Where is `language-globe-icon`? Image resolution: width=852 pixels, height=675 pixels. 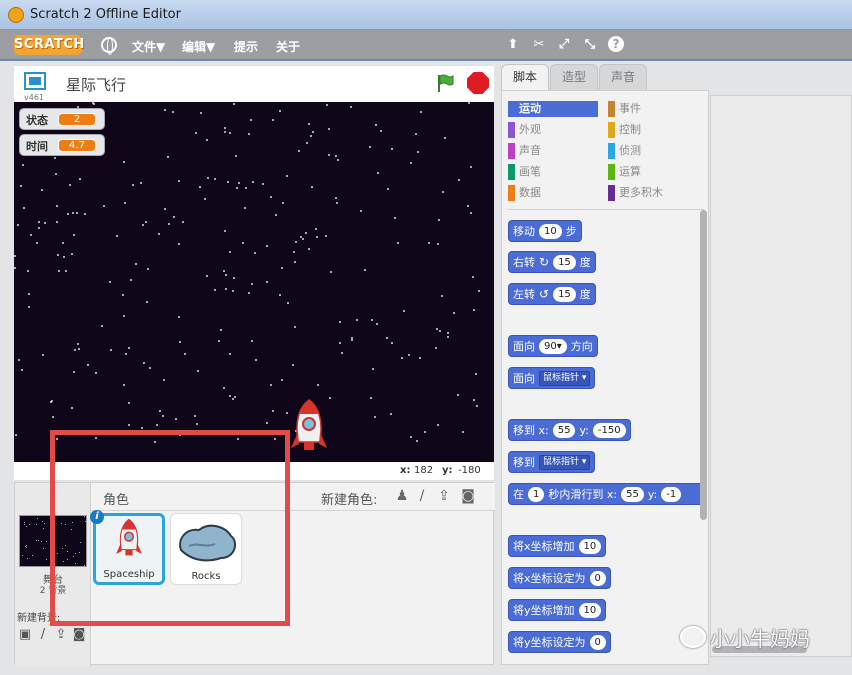 language-globe-icon is located at coordinates (109, 46).